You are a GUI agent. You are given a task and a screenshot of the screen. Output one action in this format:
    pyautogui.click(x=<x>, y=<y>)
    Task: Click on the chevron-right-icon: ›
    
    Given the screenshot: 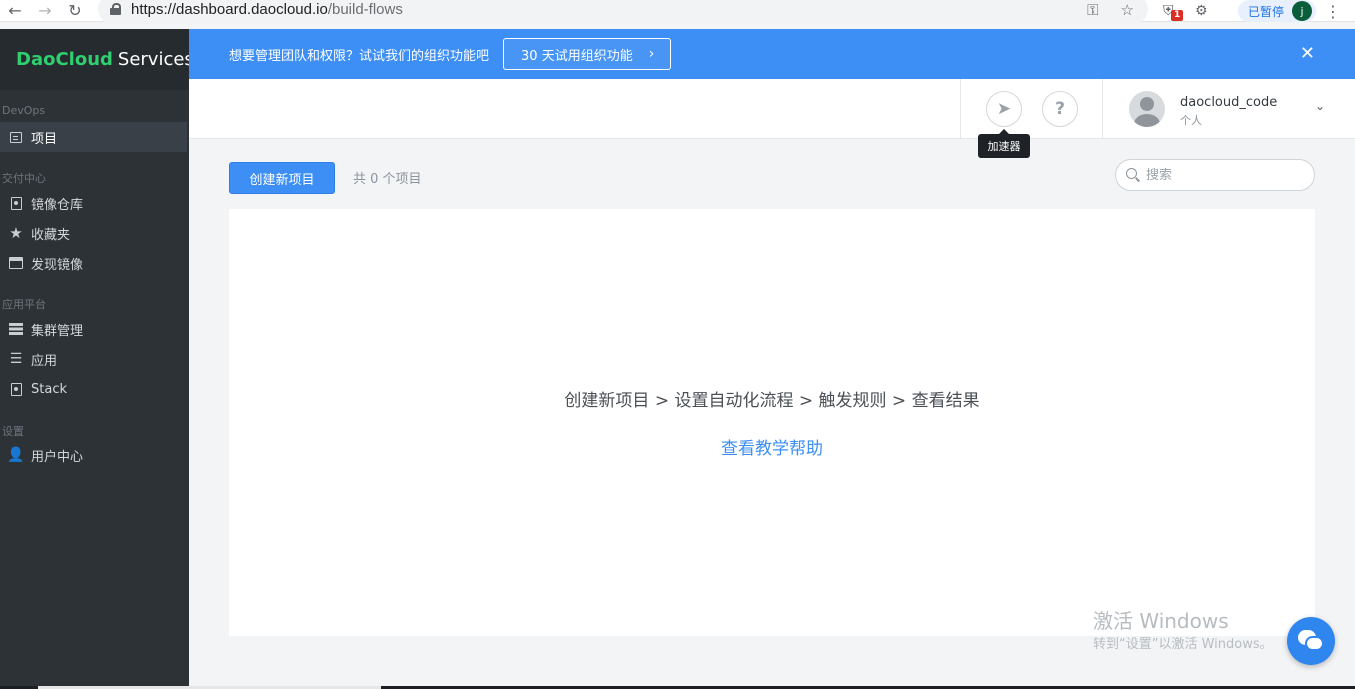 What is the action you would take?
    pyautogui.click(x=651, y=54)
    